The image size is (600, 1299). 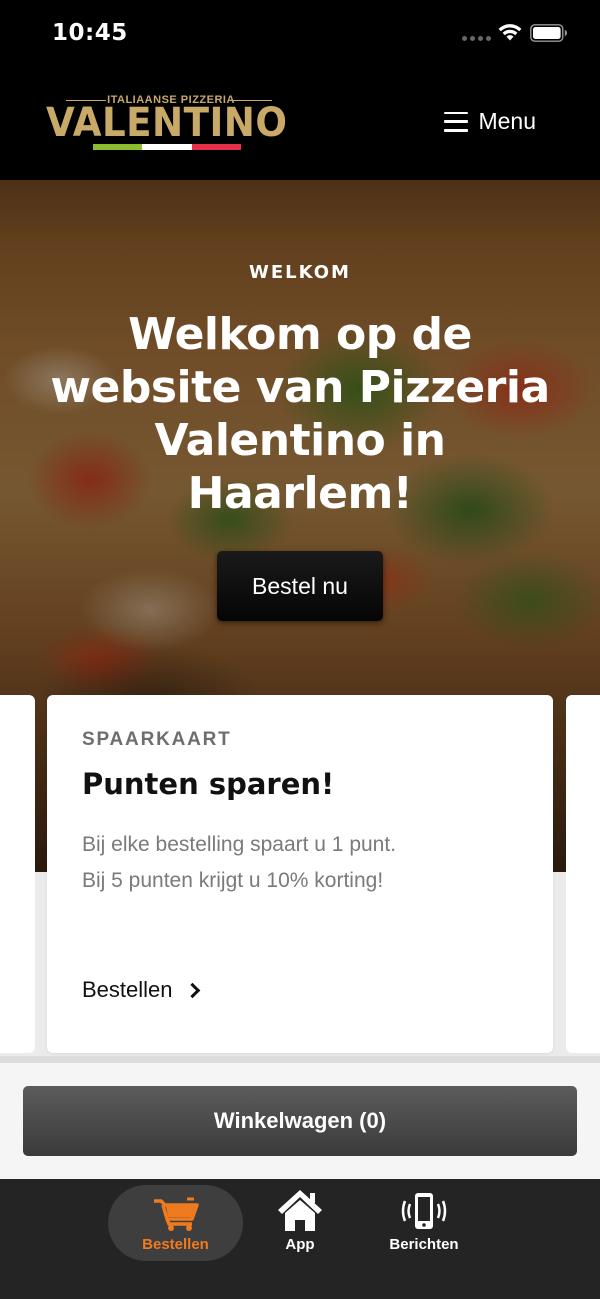 I want to click on card-order-link: Bestellen, so click(x=141, y=990).